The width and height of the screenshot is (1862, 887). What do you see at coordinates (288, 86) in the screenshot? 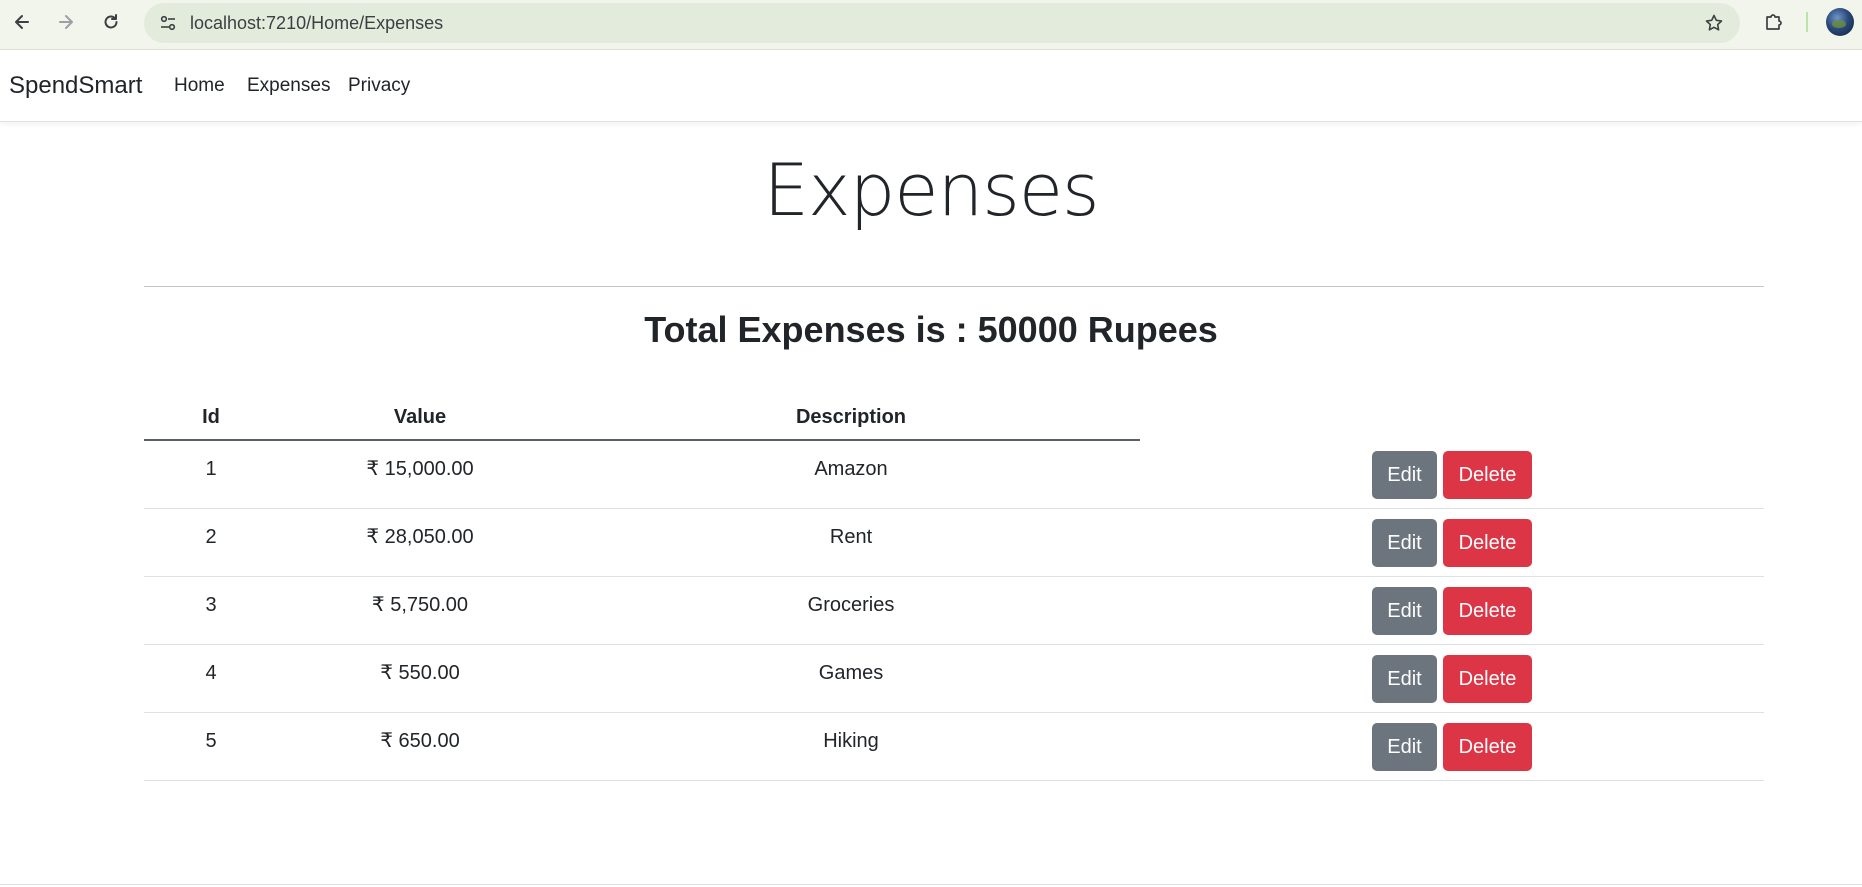
I see `nav-link-expenses: Expenses` at bounding box center [288, 86].